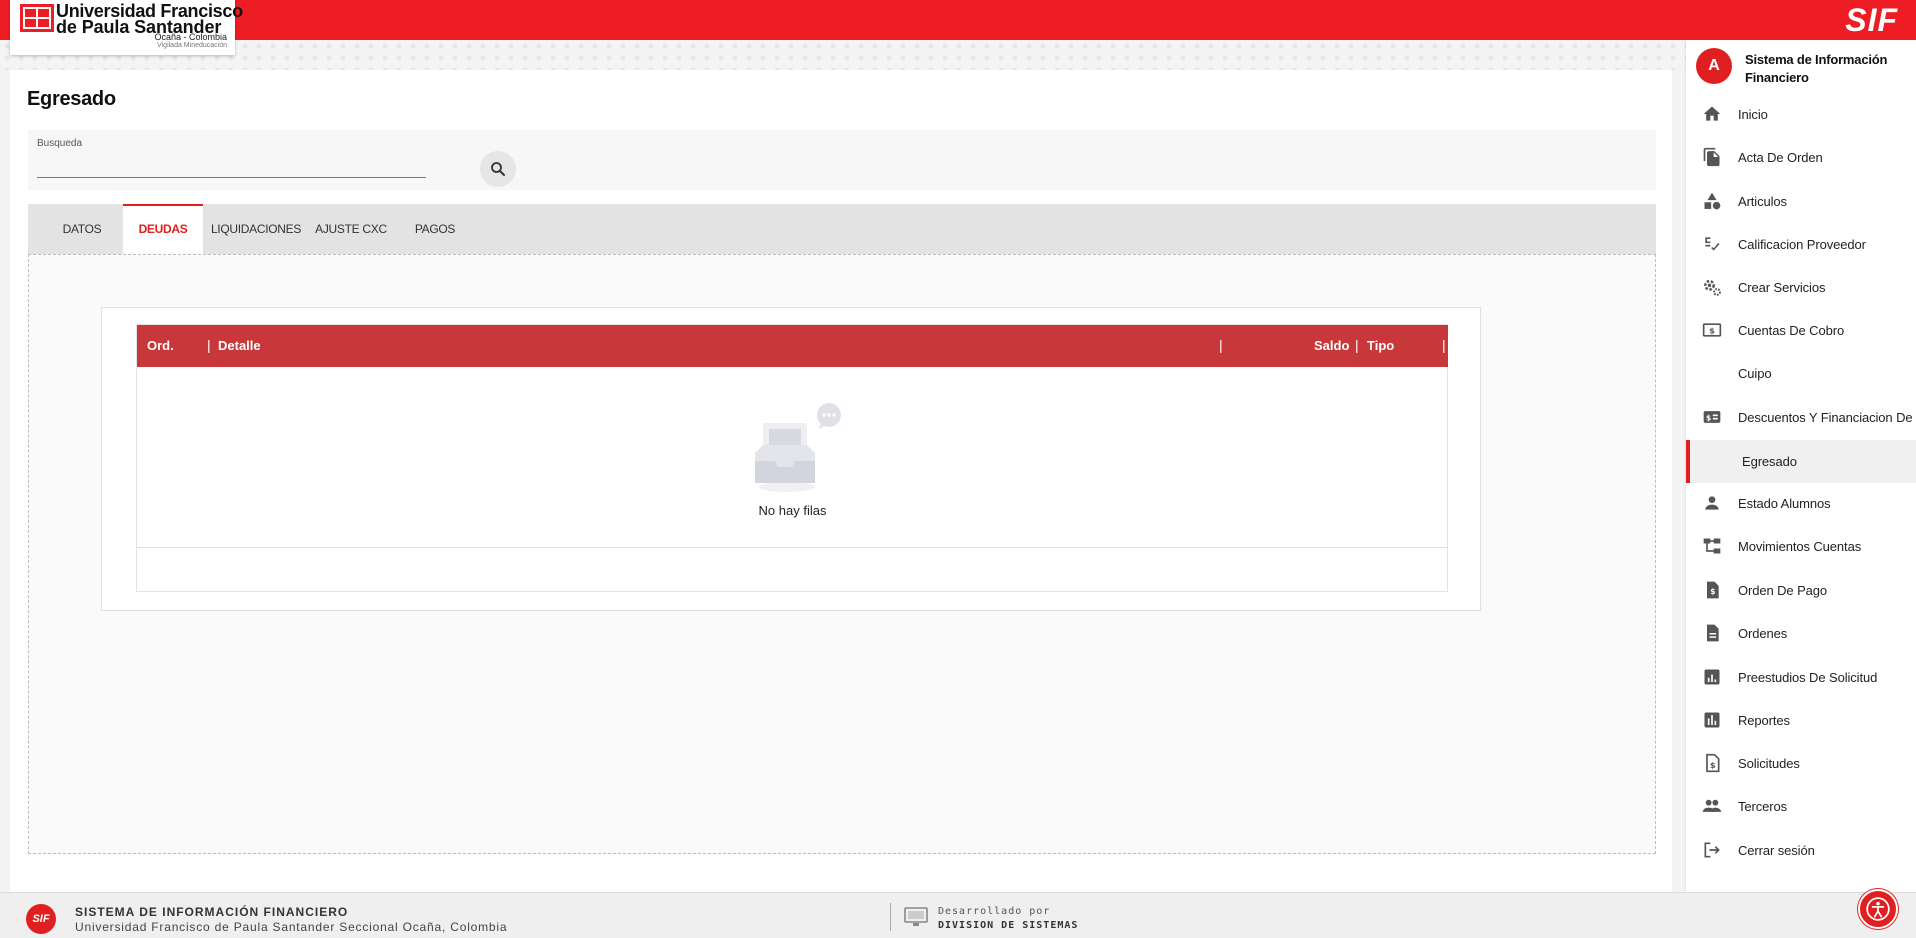  I want to click on sidebar-item-label: Articulos, so click(1762, 201).